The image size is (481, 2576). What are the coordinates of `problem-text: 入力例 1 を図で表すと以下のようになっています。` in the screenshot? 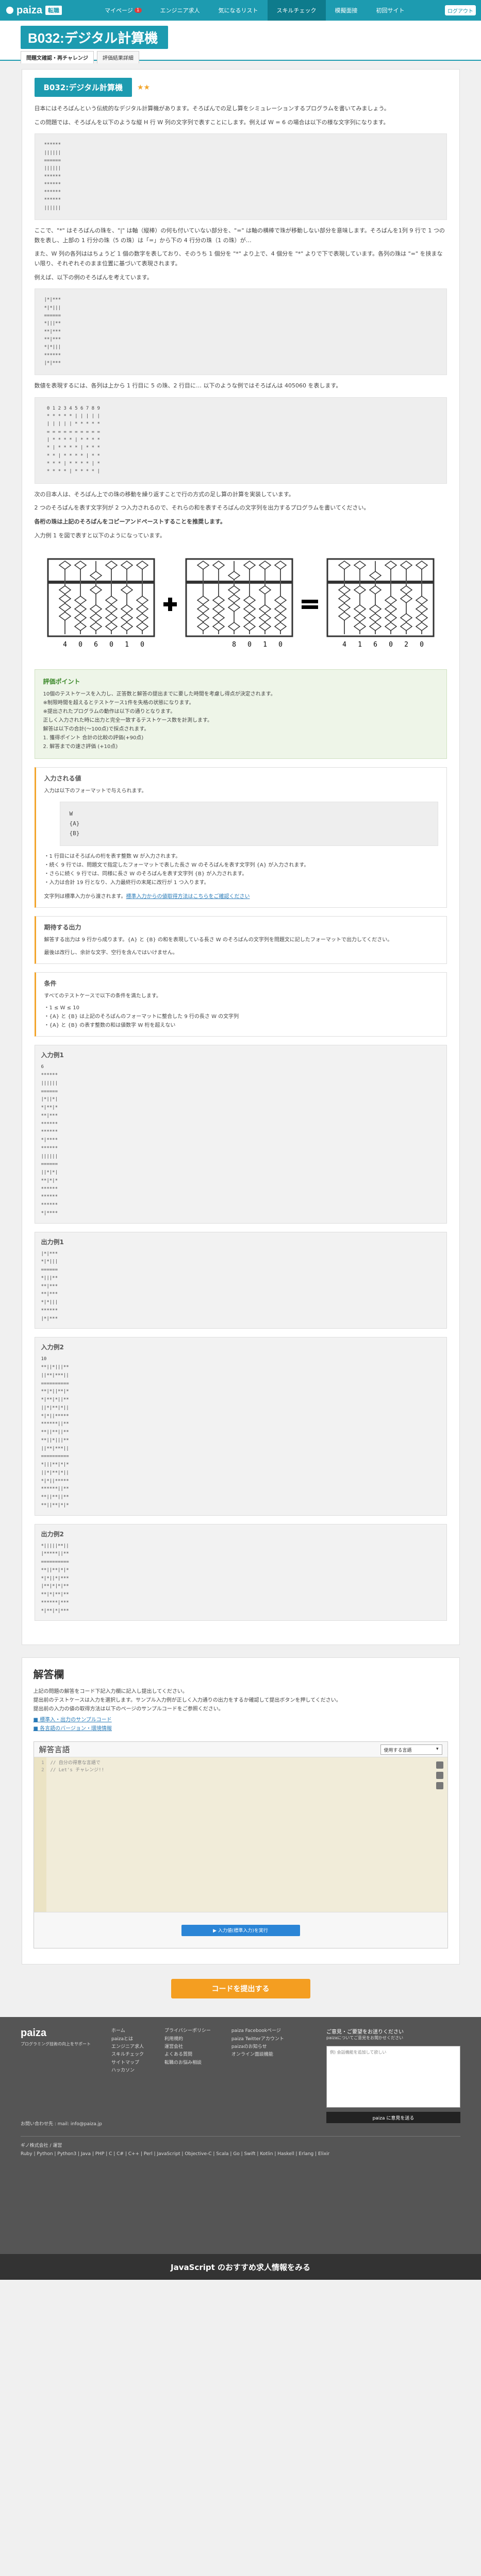 It's located at (100, 535).